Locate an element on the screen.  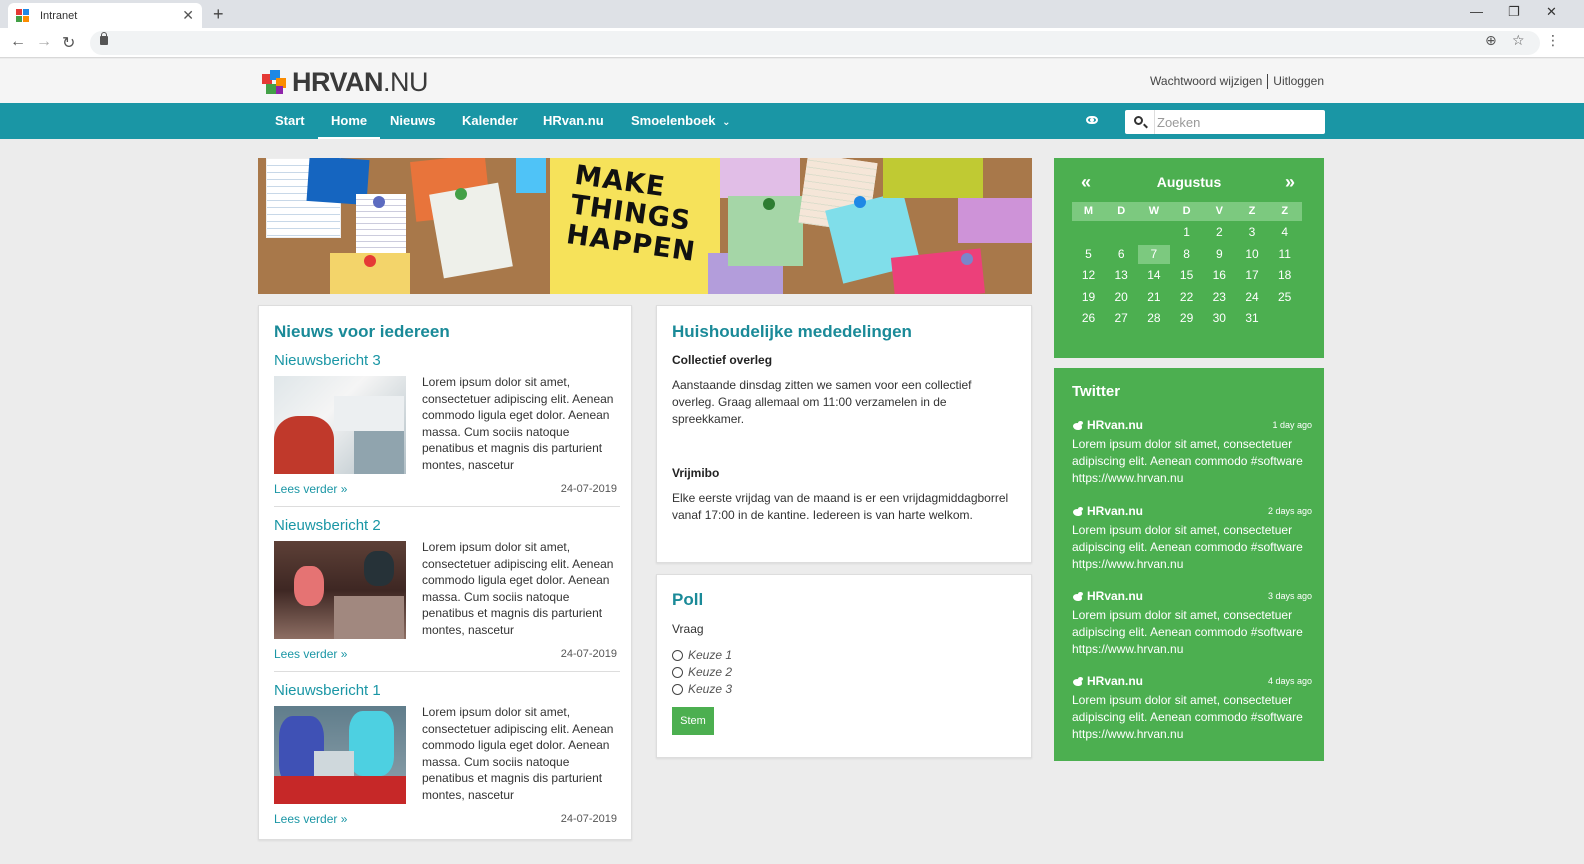
calendar-day: 7 is located at coordinates (1153, 254).